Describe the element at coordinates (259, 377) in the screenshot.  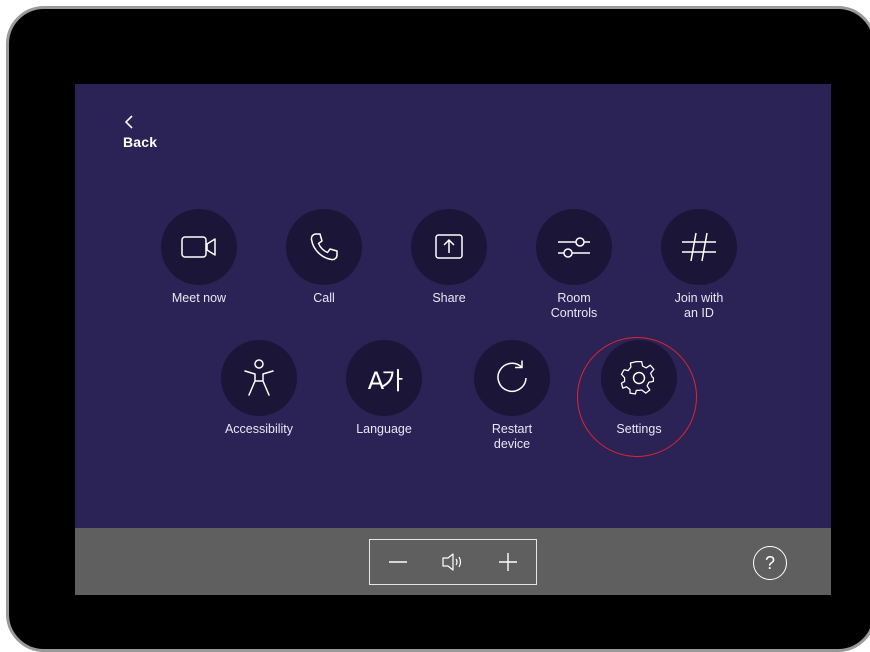
I see `accessibility-icon` at that location.